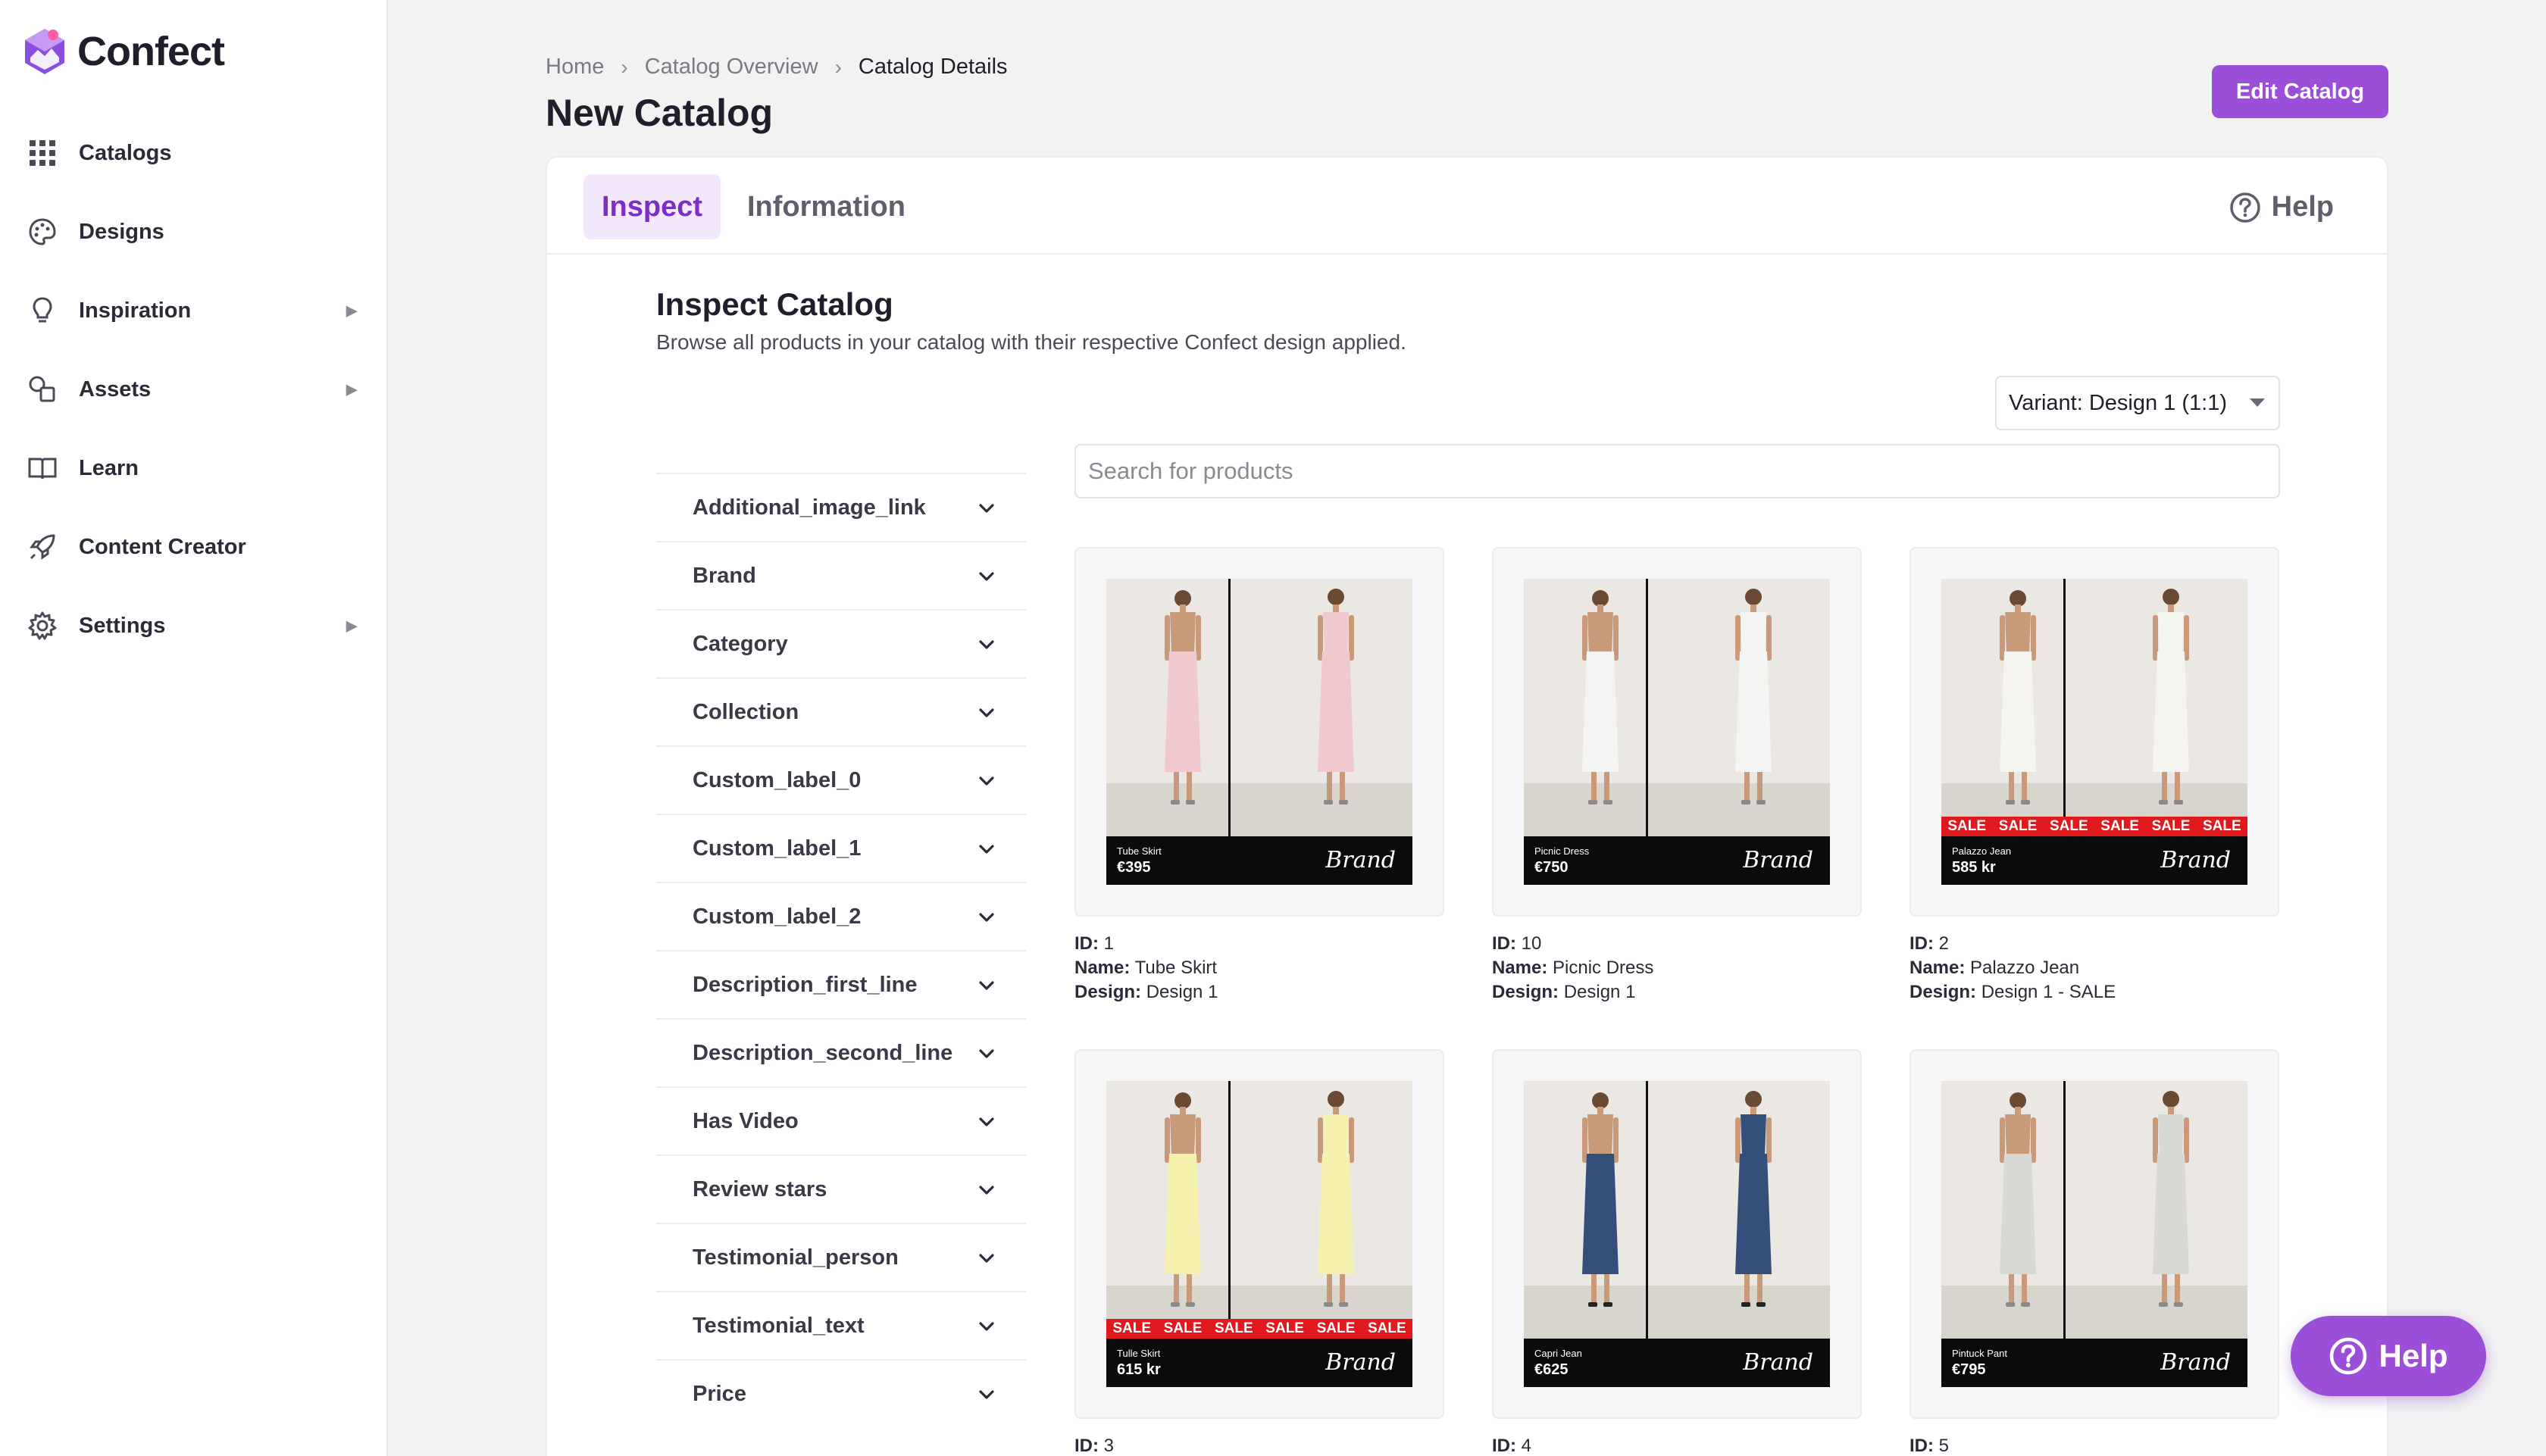 The width and height of the screenshot is (2546, 1456). What do you see at coordinates (1525, 992) in the screenshot?
I see `design-label: Design:` at bounding box center [1525, 992].